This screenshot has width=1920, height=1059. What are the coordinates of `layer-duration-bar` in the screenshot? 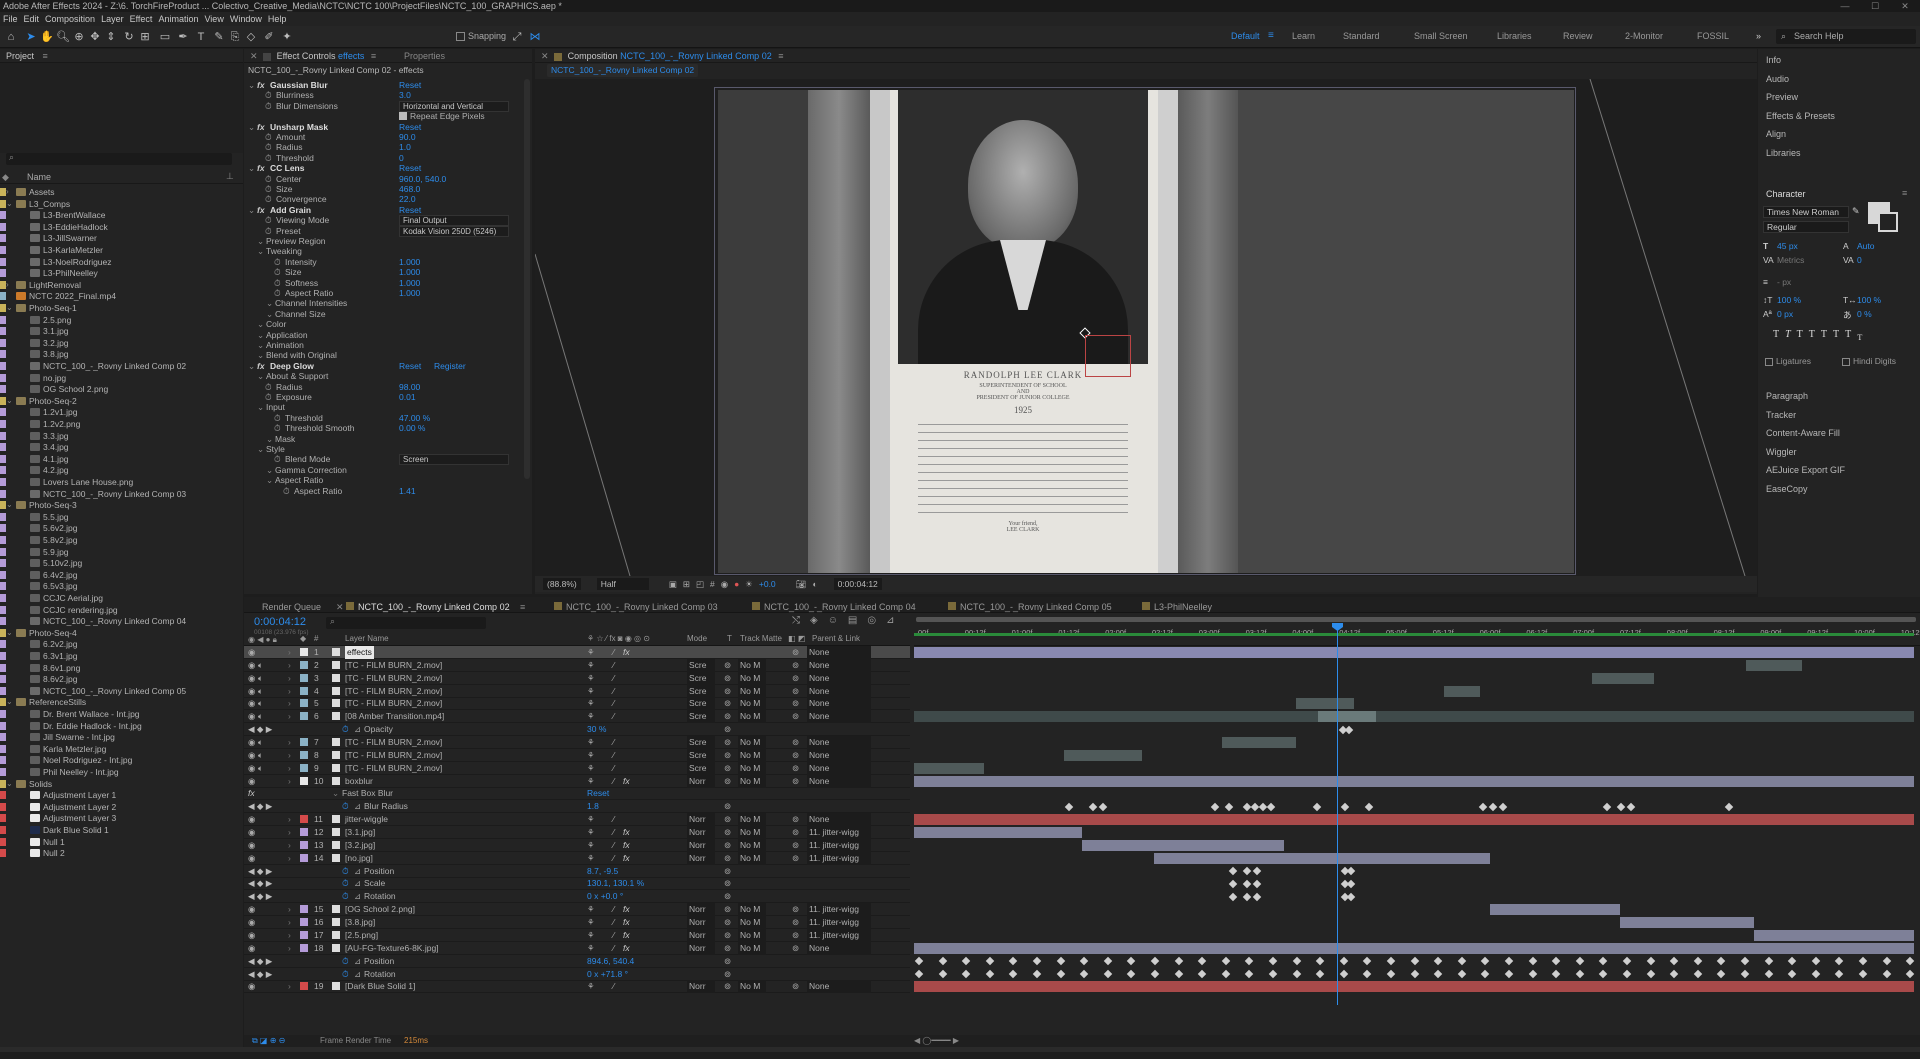 It's located at (1462, 691).